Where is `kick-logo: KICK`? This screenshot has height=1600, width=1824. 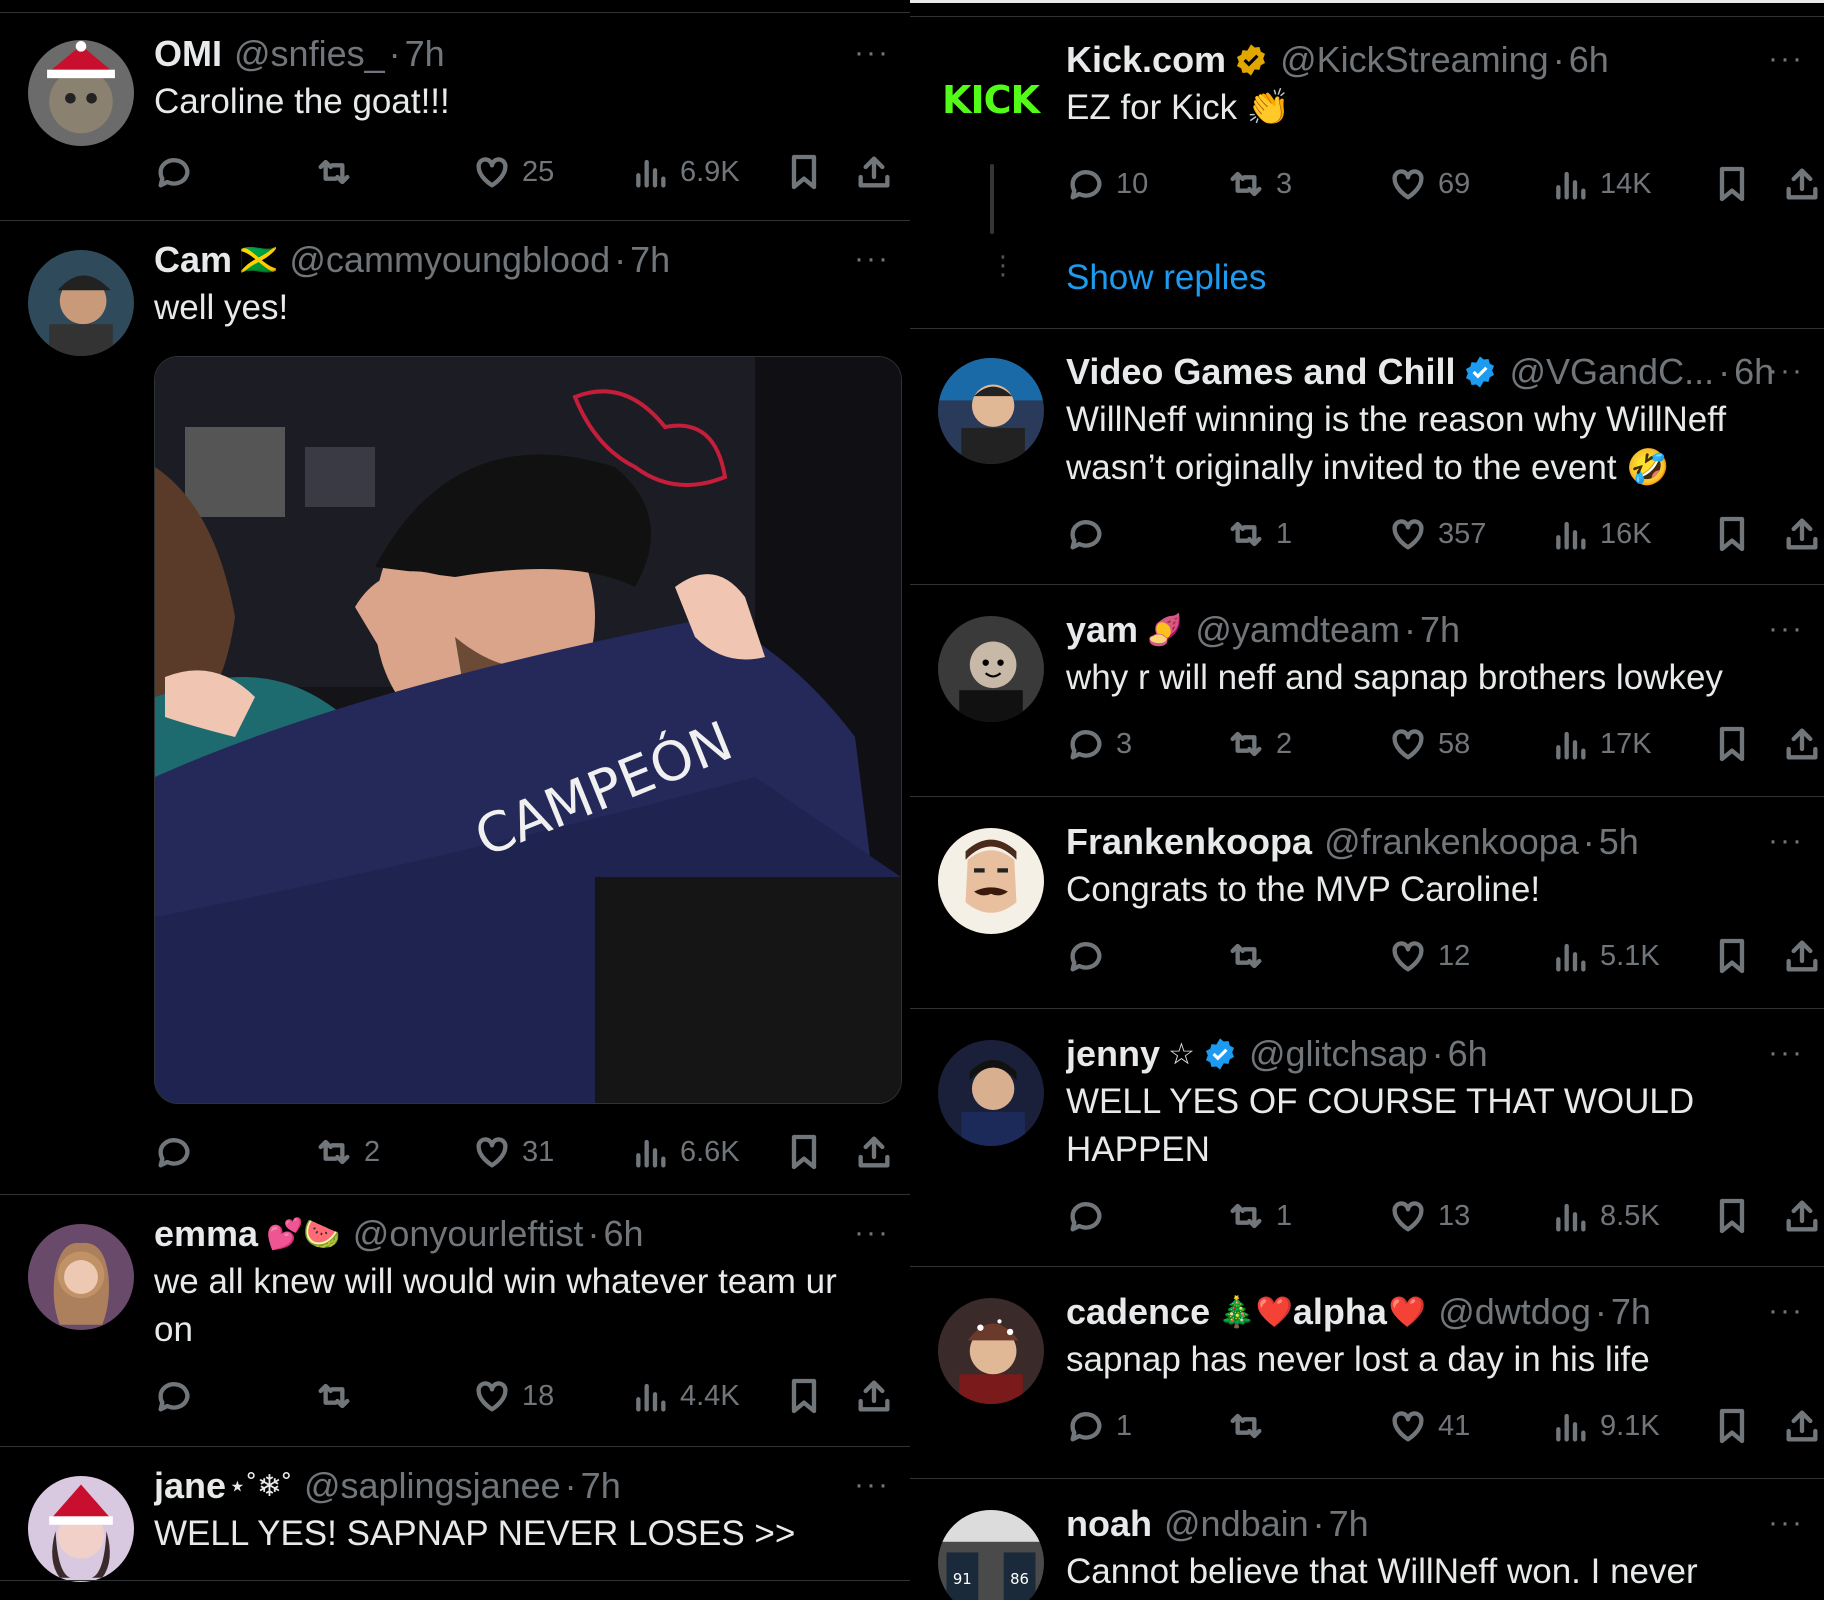 kick-logo: KICK is located at coordinates (991, 100).